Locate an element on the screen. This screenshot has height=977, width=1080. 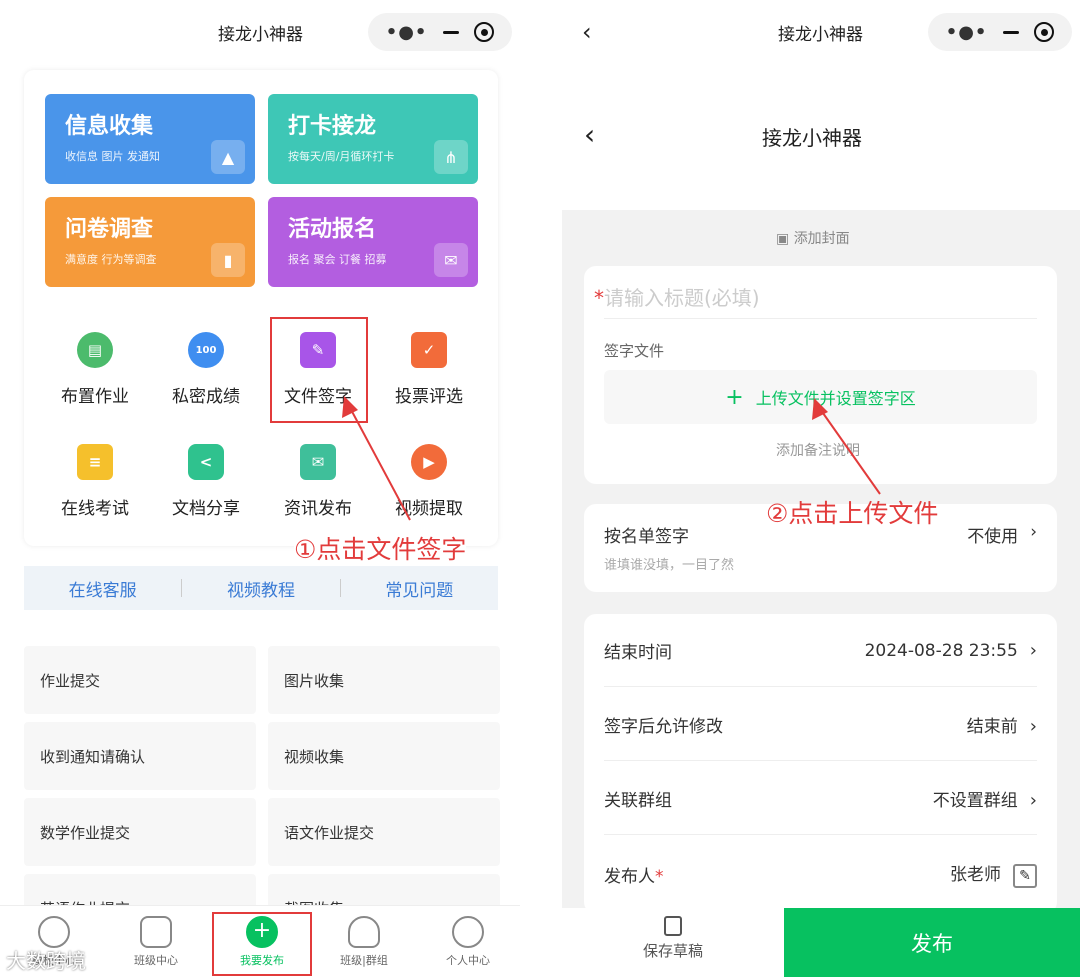
title-input: *请输入标题(必填) is located at coordinates (677, 296).